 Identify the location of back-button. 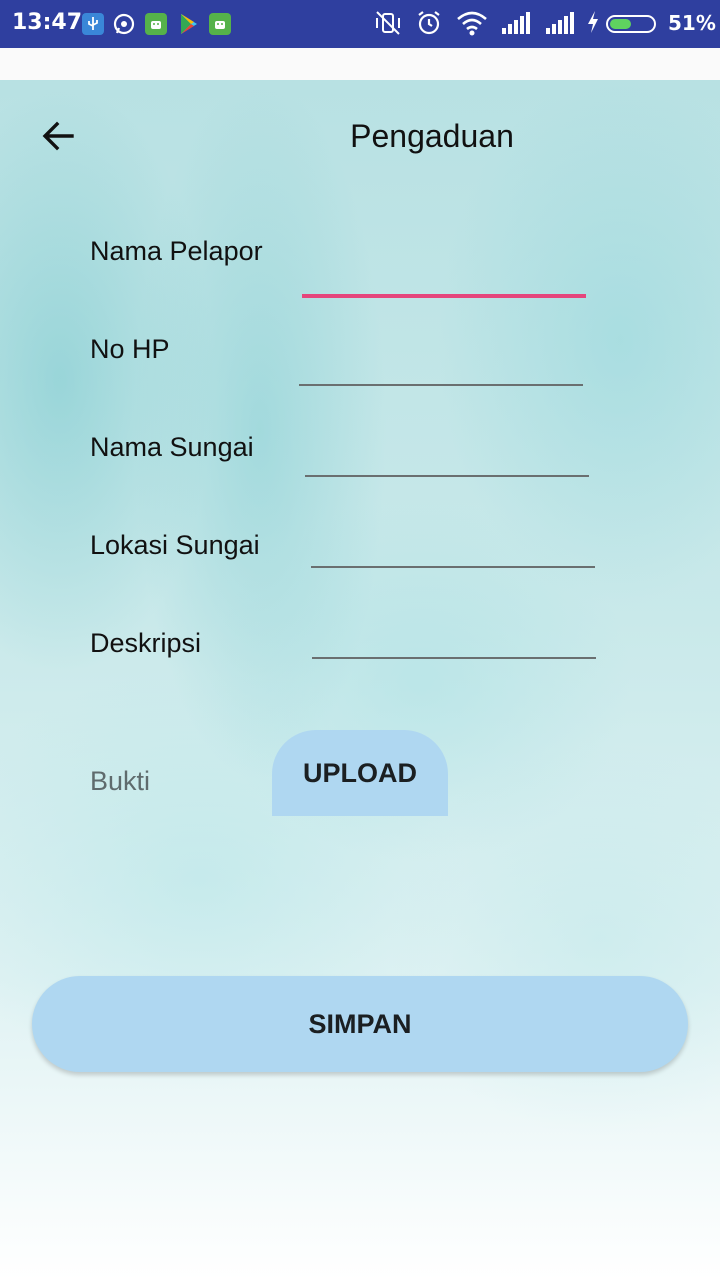
(58, 136).